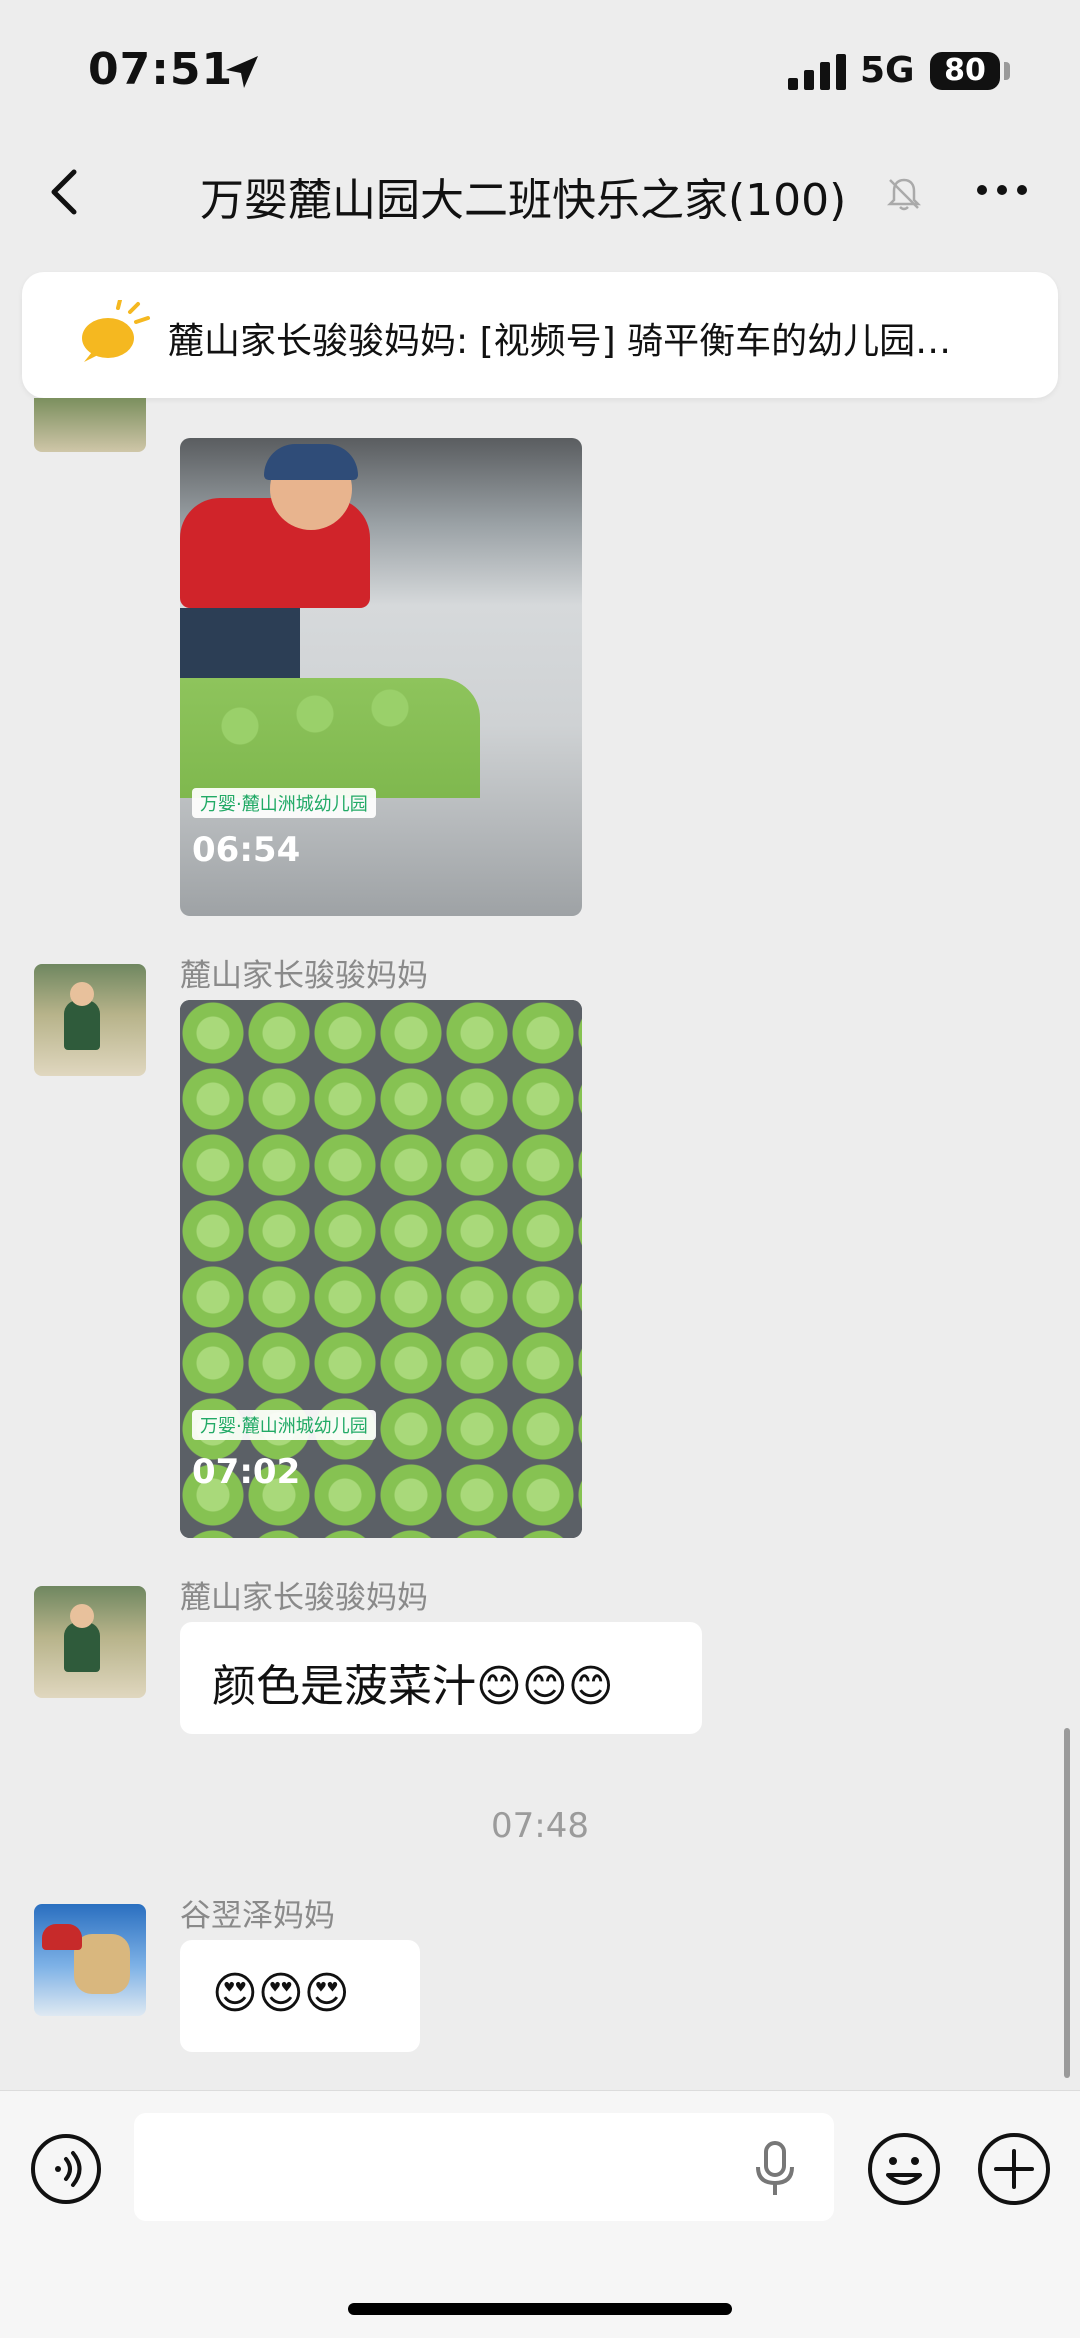  I want to click on image-message: 万婴·麓山洲城幼儿园 07:02, so click(381, 1269).